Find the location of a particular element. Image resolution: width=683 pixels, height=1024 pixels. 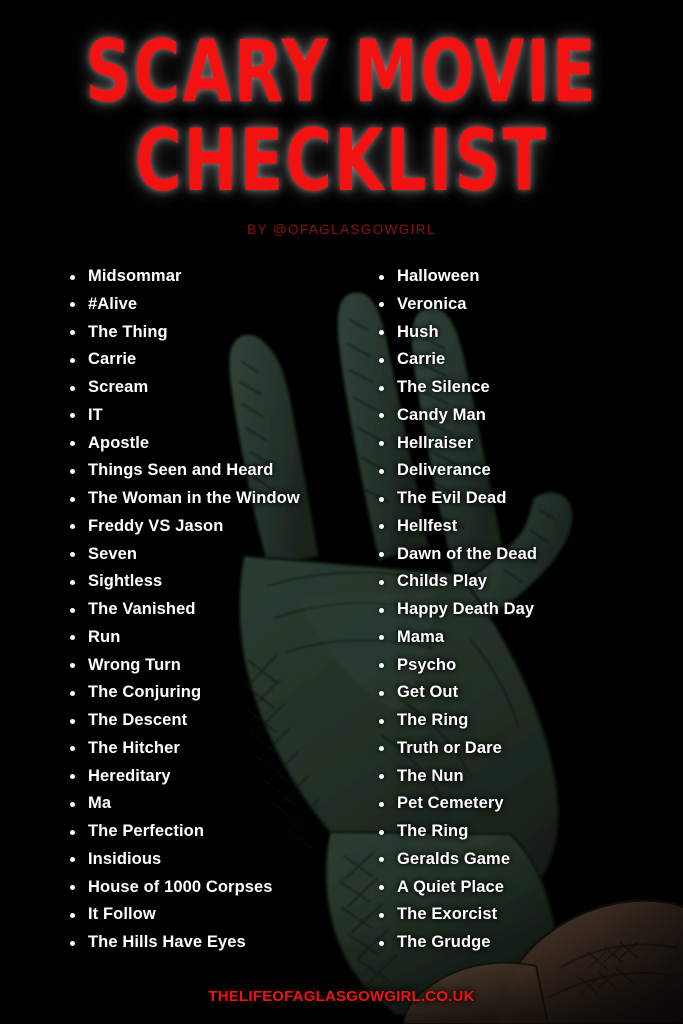

movie-list-item: Dawn of the Dead is located at coordinates (529, 555).